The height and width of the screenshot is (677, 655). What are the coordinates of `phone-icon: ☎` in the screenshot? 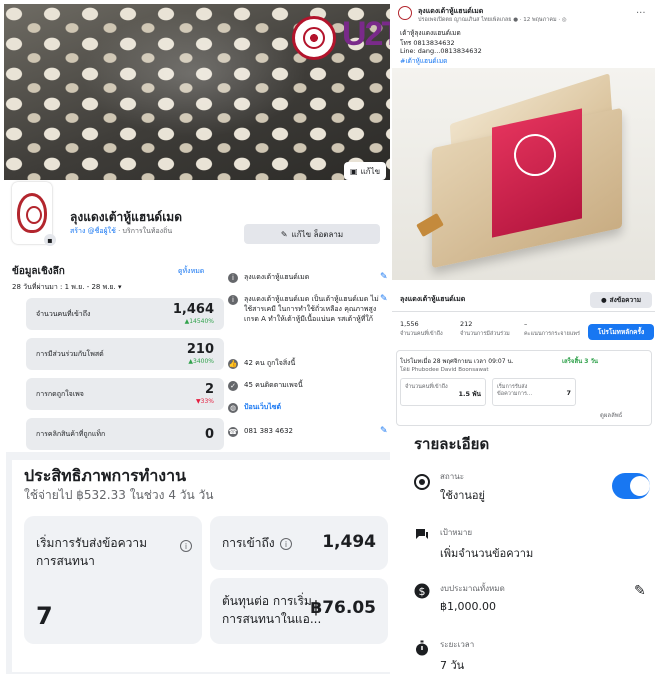 It's located at (233, 432).